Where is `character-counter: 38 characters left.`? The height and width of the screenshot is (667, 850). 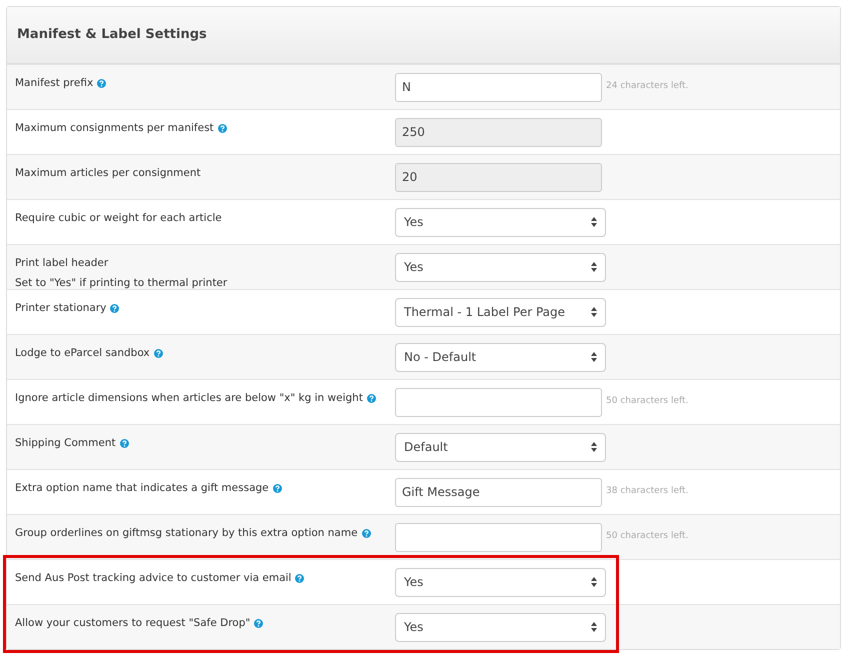
character-counter: 38 characters left. is located at coordinates (647, 491).